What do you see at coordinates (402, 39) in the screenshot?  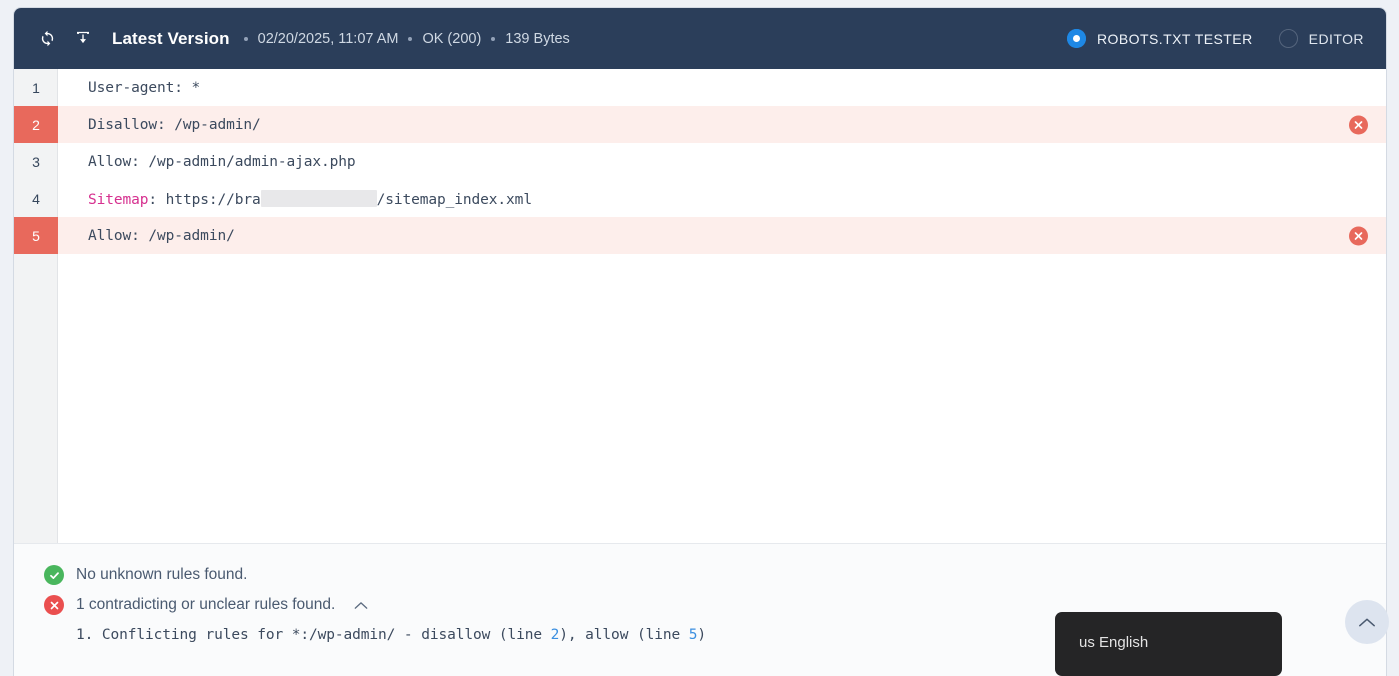 I see `header-meta: 02/20/2025, 11:07 AM OK (200) 139 Bytes` at bounding box center [402, 39].